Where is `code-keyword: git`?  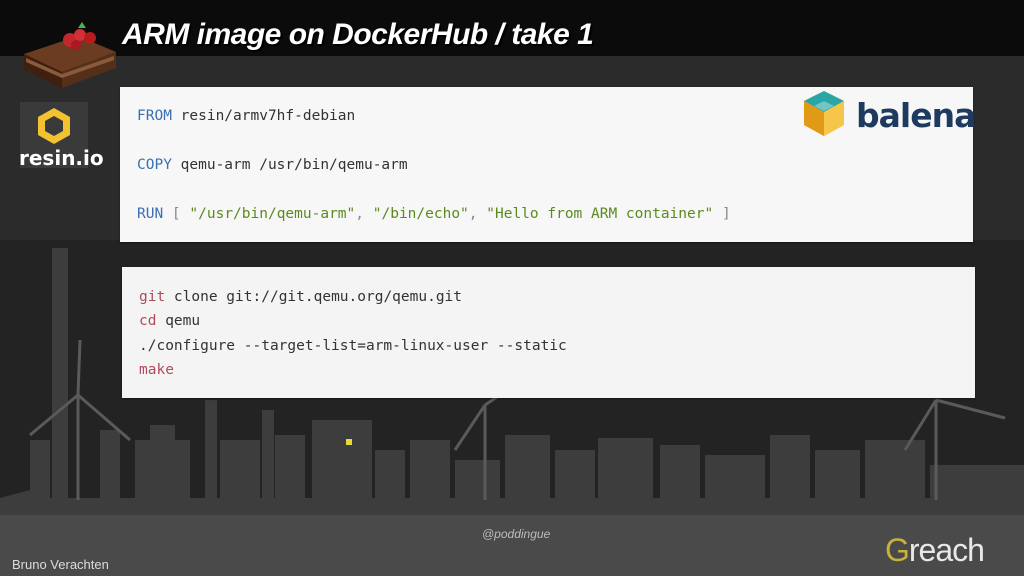
code-keyword: git is located at coordinates (152, 297).